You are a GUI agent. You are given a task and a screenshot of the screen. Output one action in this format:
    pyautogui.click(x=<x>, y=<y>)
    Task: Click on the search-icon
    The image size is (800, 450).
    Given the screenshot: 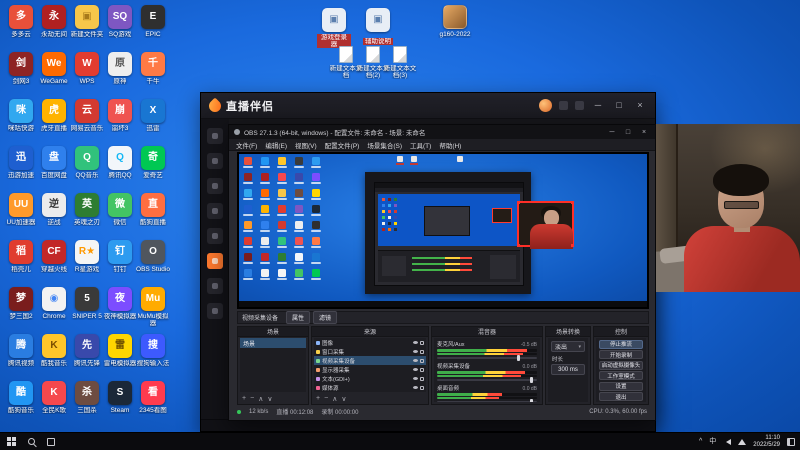 What is the action you would take?
    pyautogui.click(x=31, y=441)
    